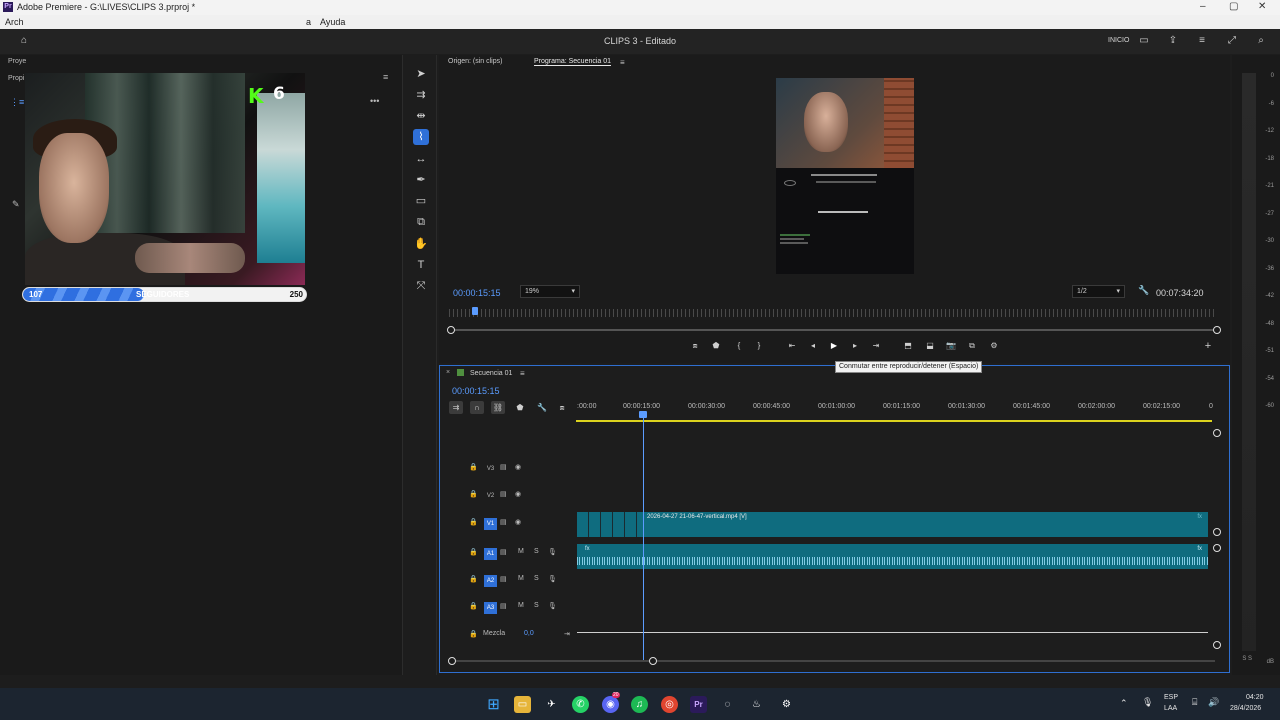  Describe the element at coordinates (529, 633) in the screenshot. I see `mix-volume-value: 0,0` at that location.